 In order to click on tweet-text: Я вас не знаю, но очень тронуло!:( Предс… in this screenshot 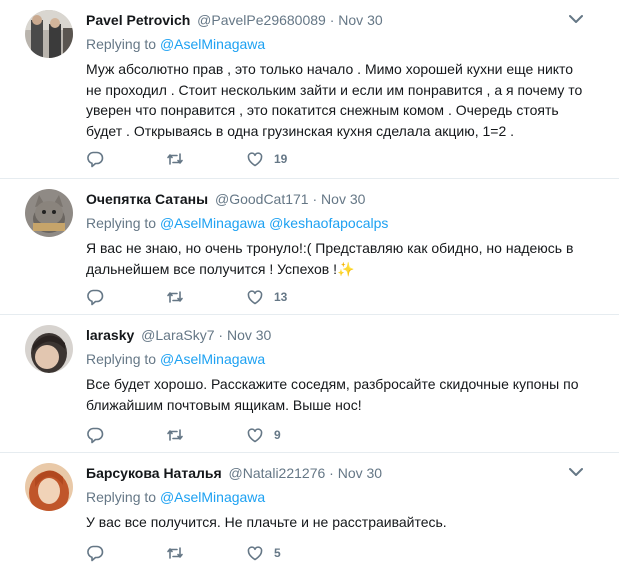, I will do `click(336, 258)`.